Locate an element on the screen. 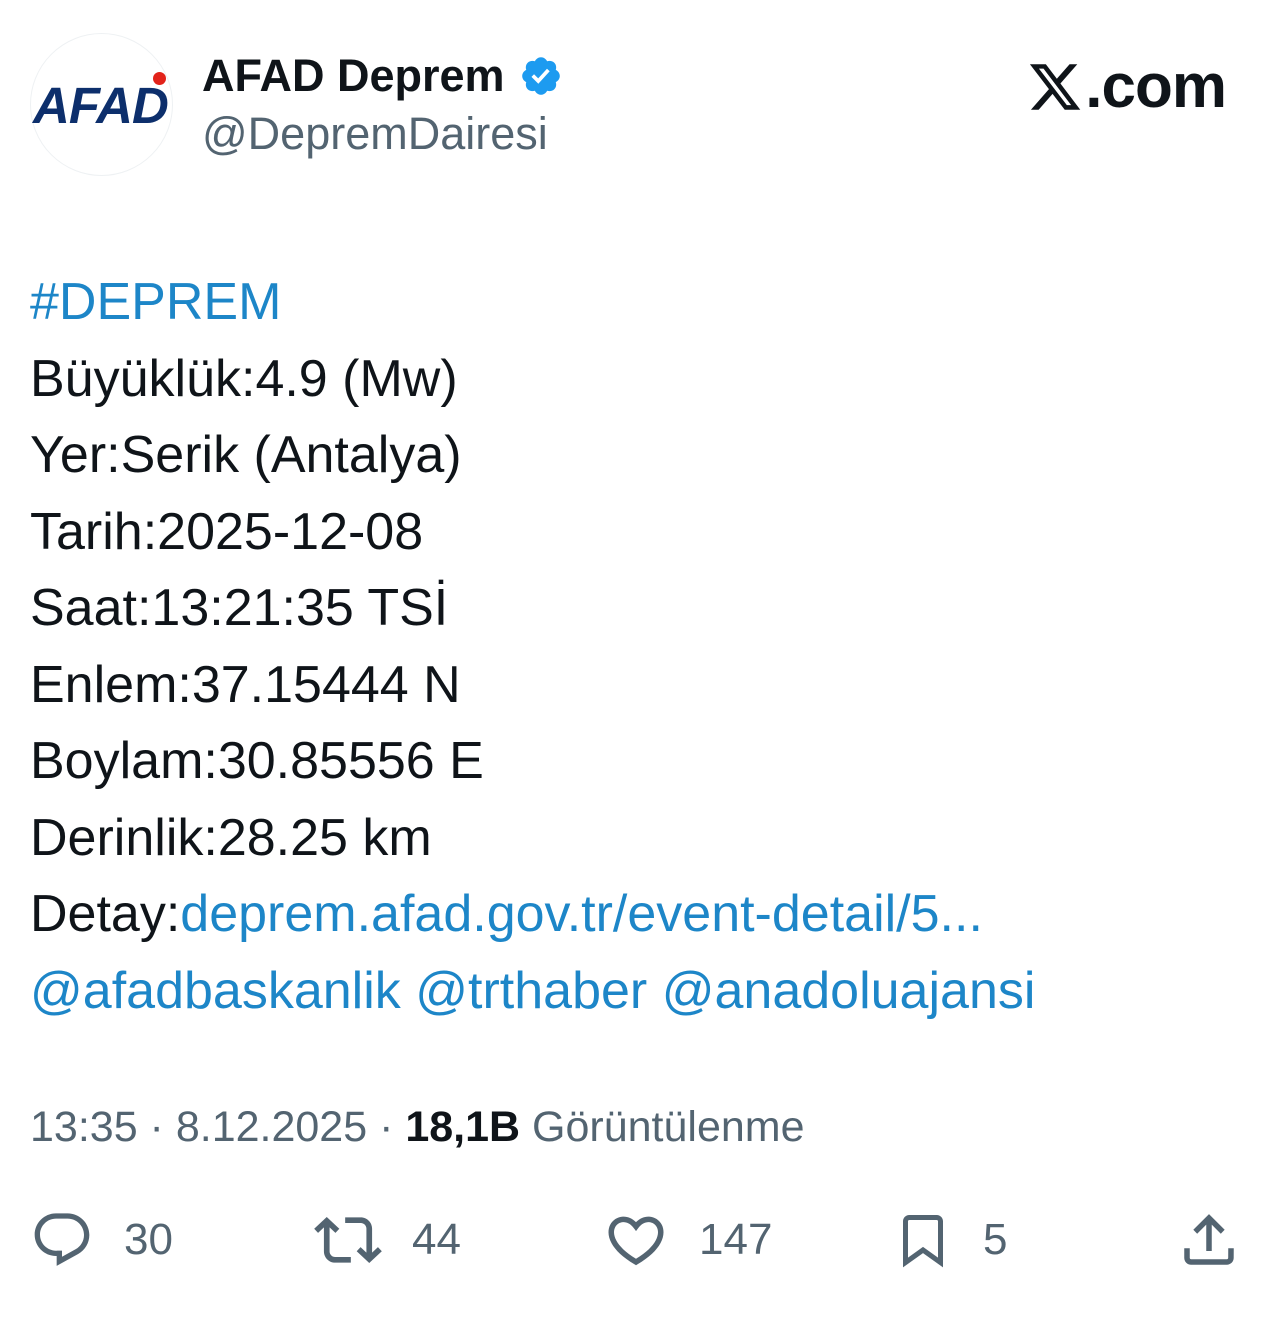 This screenshot has height=1336, width=1280. bookmark-button: 5 is located at coordinates (950, 1240).